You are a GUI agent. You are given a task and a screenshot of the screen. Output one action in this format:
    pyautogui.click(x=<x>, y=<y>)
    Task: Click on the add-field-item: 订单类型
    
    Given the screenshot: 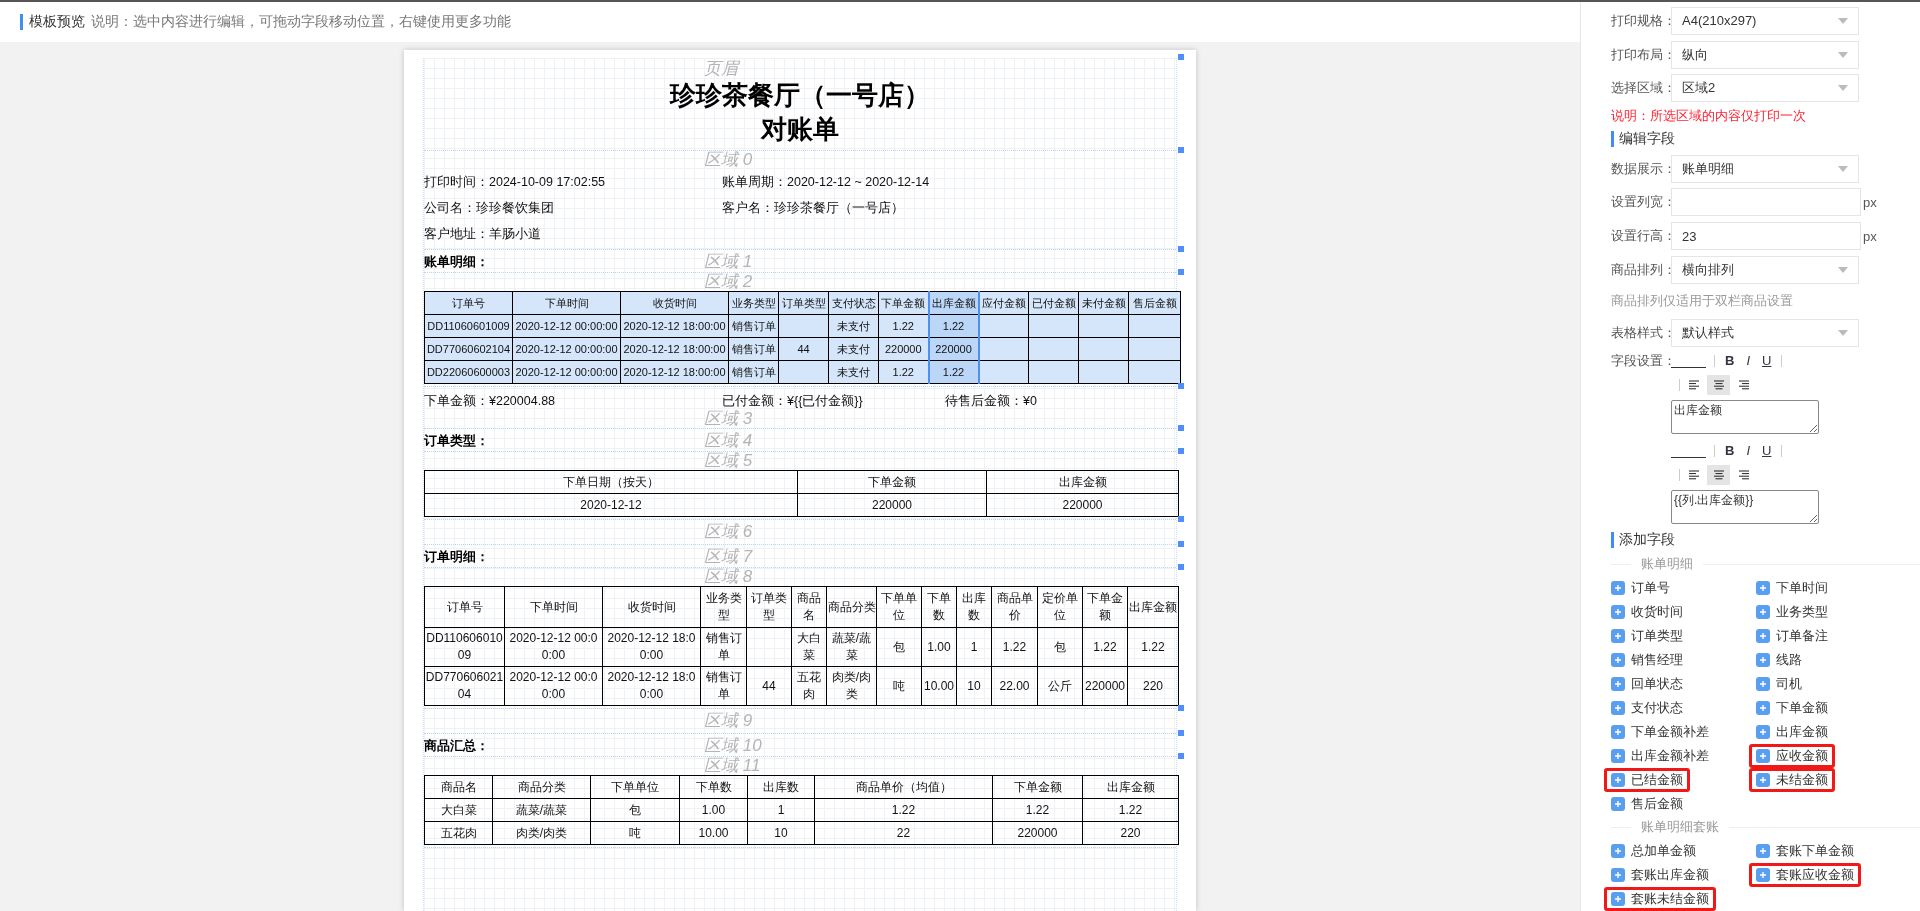 What is the action you would take?
    pyautogui.click(x=1647, y=635)
    